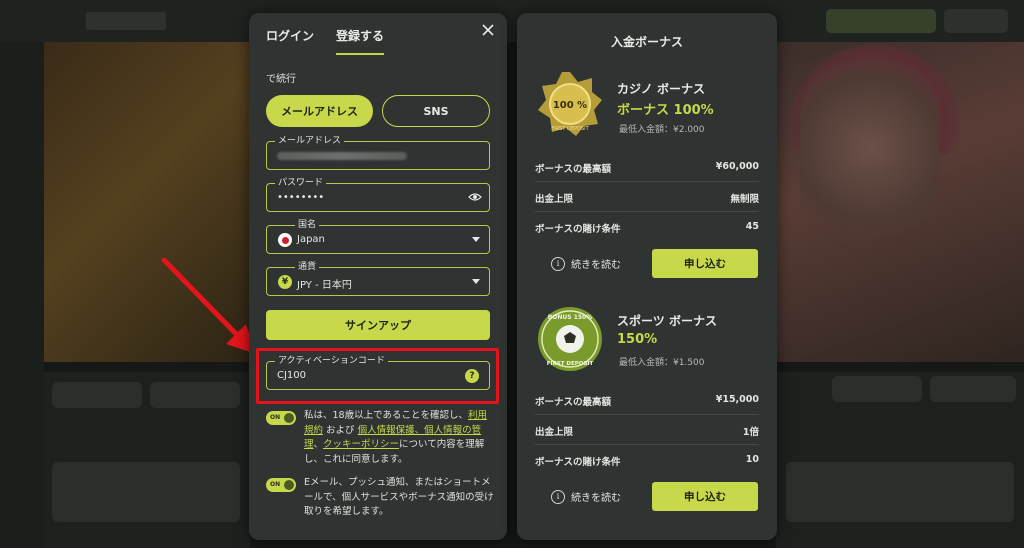 The height and width of the screenshot is (548, 1024). Describe the element at coordinates (646, 42) in the screenshot. I see `bonus-panel-title: 入金ボーナス` at that location.